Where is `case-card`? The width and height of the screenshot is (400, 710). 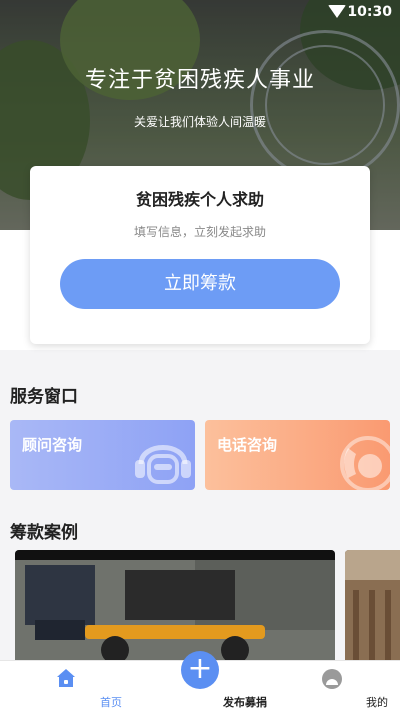
case-card is located at coordinates (175, 610).